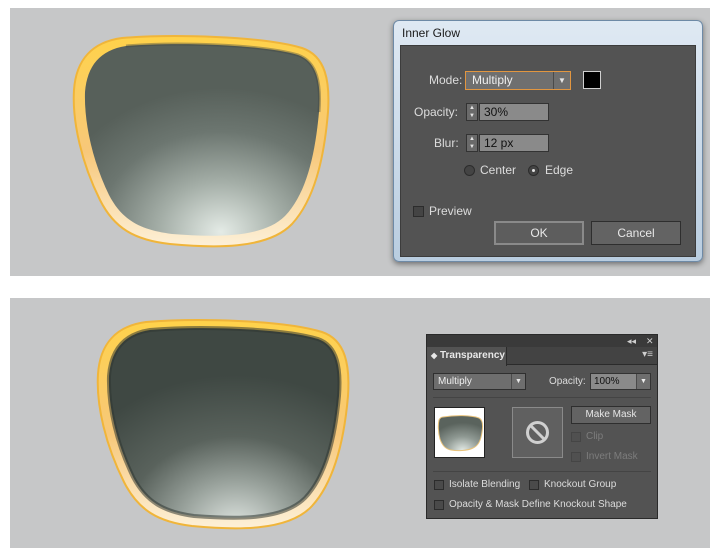  What do you see at coordinates (567, 381) in the screenshot?
I see `tp-opacity-label: Opacity:` at bounding box center [567, 381].